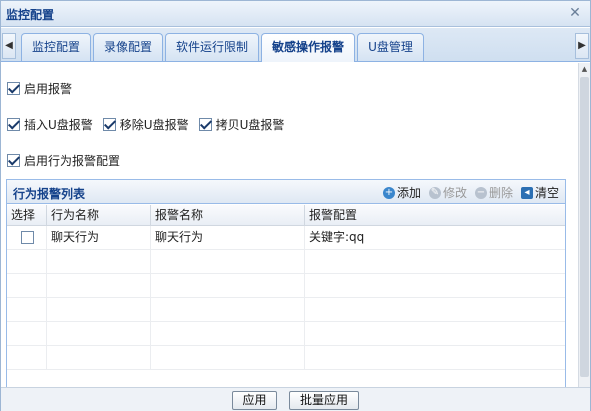 The height and width of the screenshot is (411, 591). What do you see at coordinates (48, 89) in the screenshot?
I see `enable-alarm-label: 启用报警` at bounding box center [48, 89].